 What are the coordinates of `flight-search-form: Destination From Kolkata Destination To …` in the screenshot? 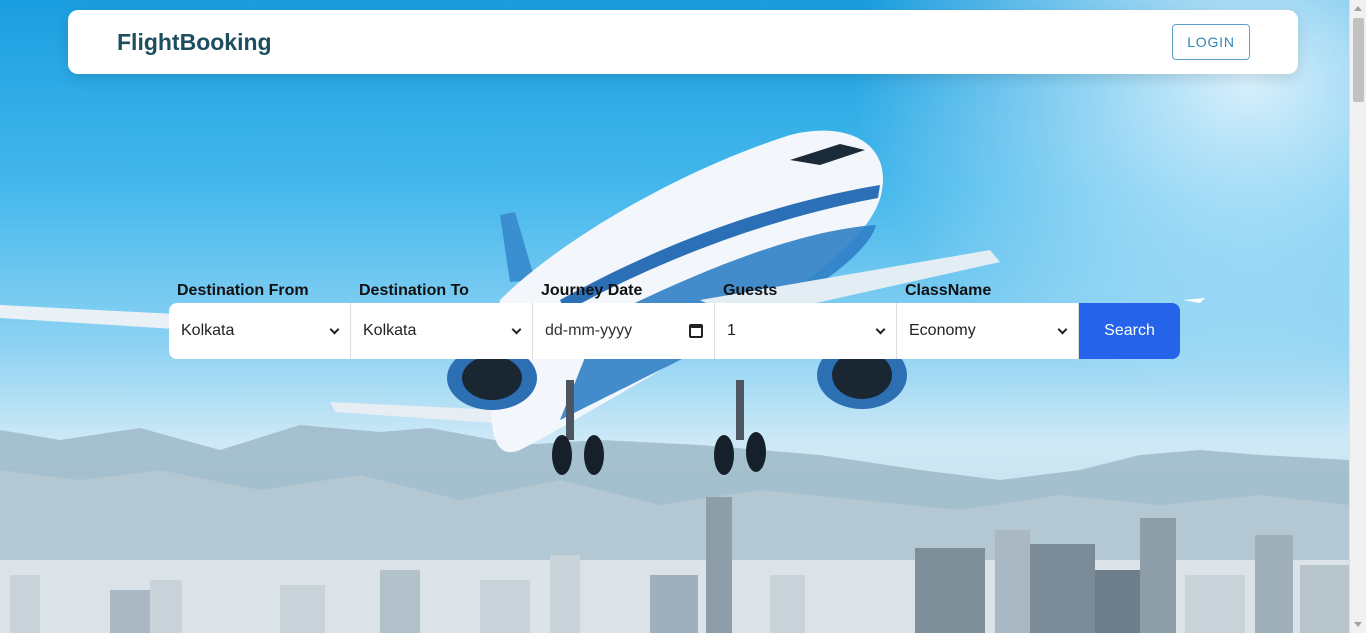 It's located at (674, 319).